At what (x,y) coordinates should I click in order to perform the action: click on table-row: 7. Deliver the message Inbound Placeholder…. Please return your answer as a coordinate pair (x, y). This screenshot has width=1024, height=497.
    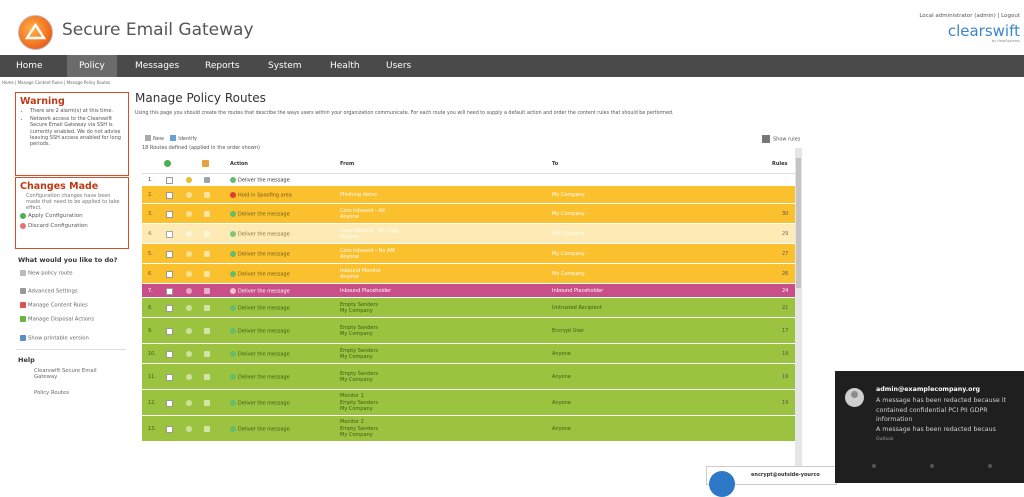
    Looking at the image, I should click on (468, 291).